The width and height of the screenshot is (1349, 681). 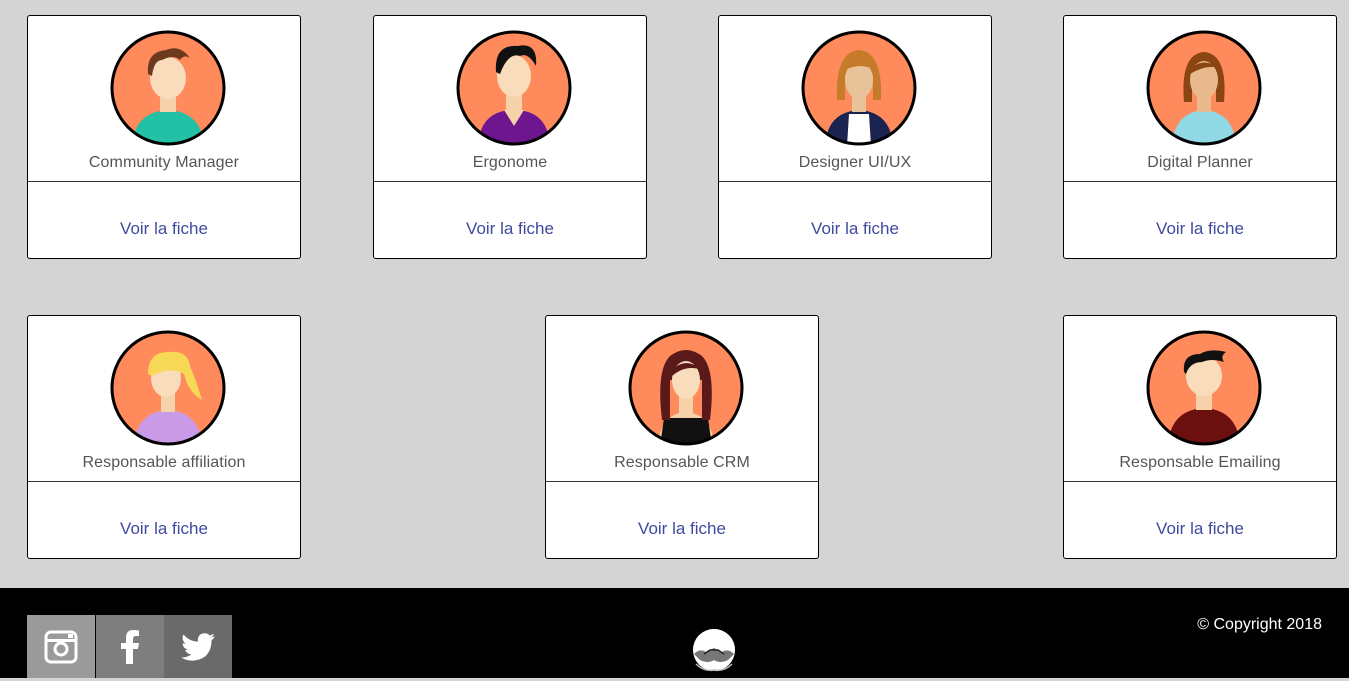 What do you see at coordinates (510, 162) in the screenshot?
I see `job-title: Ergonome` at bounding box center [510, 162].